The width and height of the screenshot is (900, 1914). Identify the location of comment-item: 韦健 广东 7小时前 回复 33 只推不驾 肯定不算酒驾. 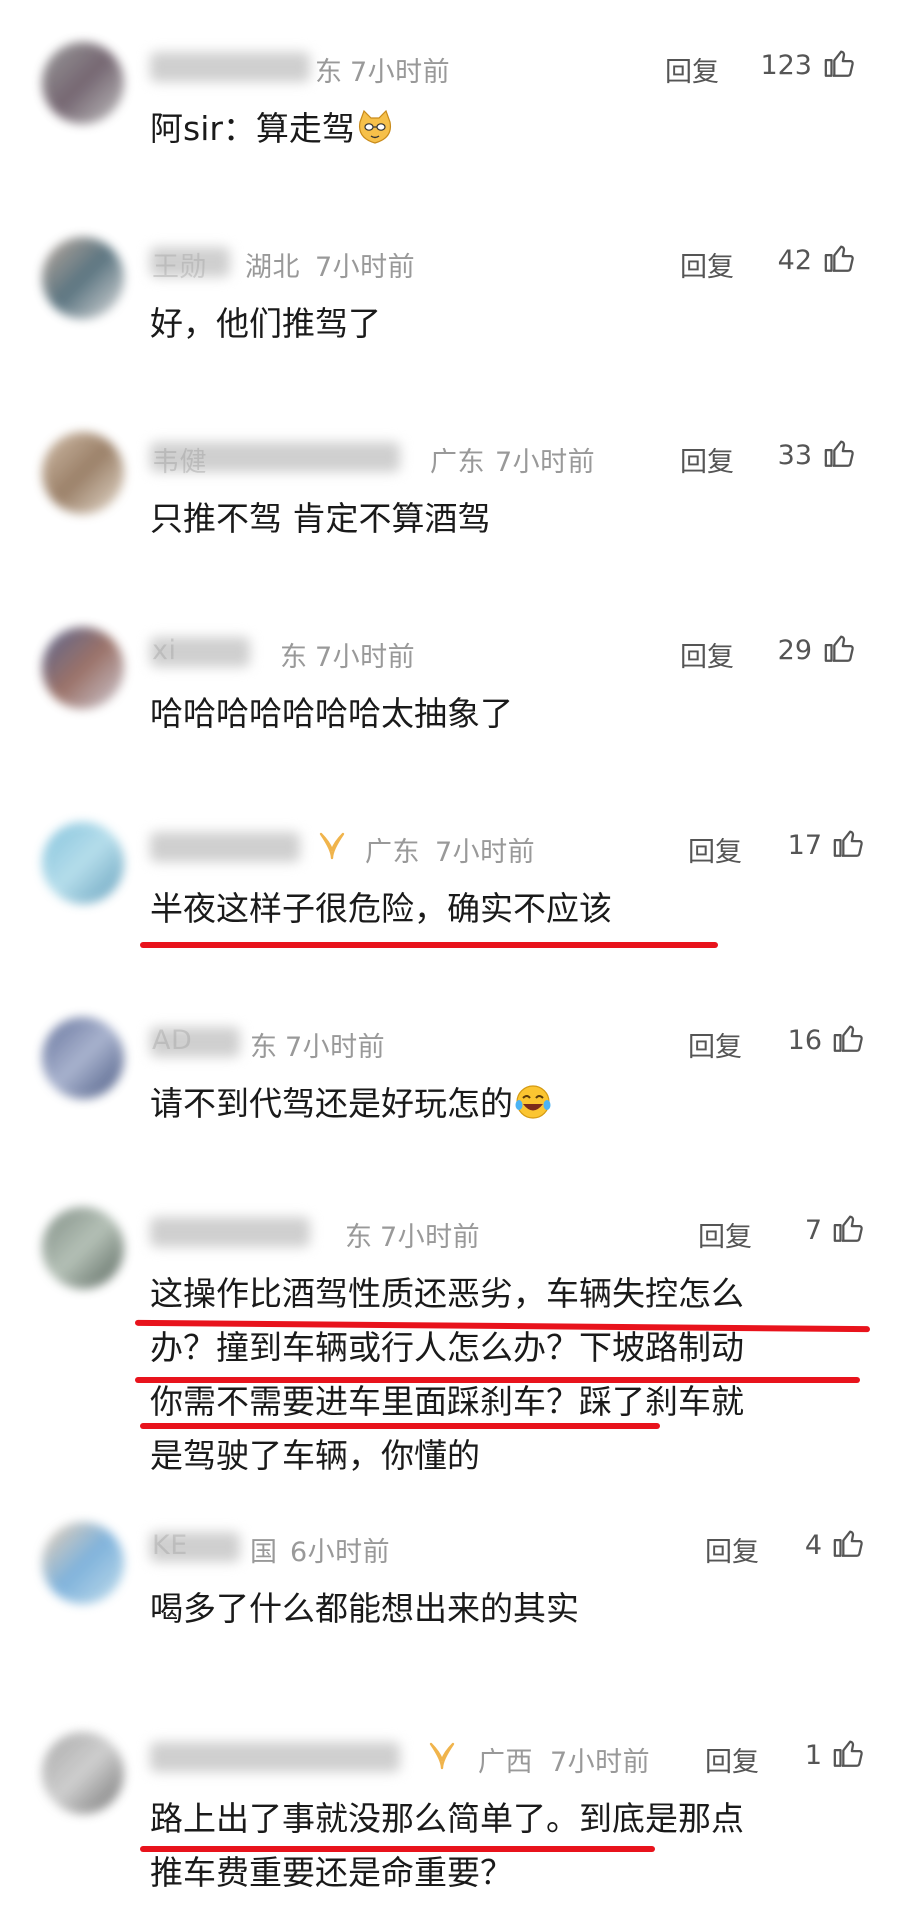
(450, 495).